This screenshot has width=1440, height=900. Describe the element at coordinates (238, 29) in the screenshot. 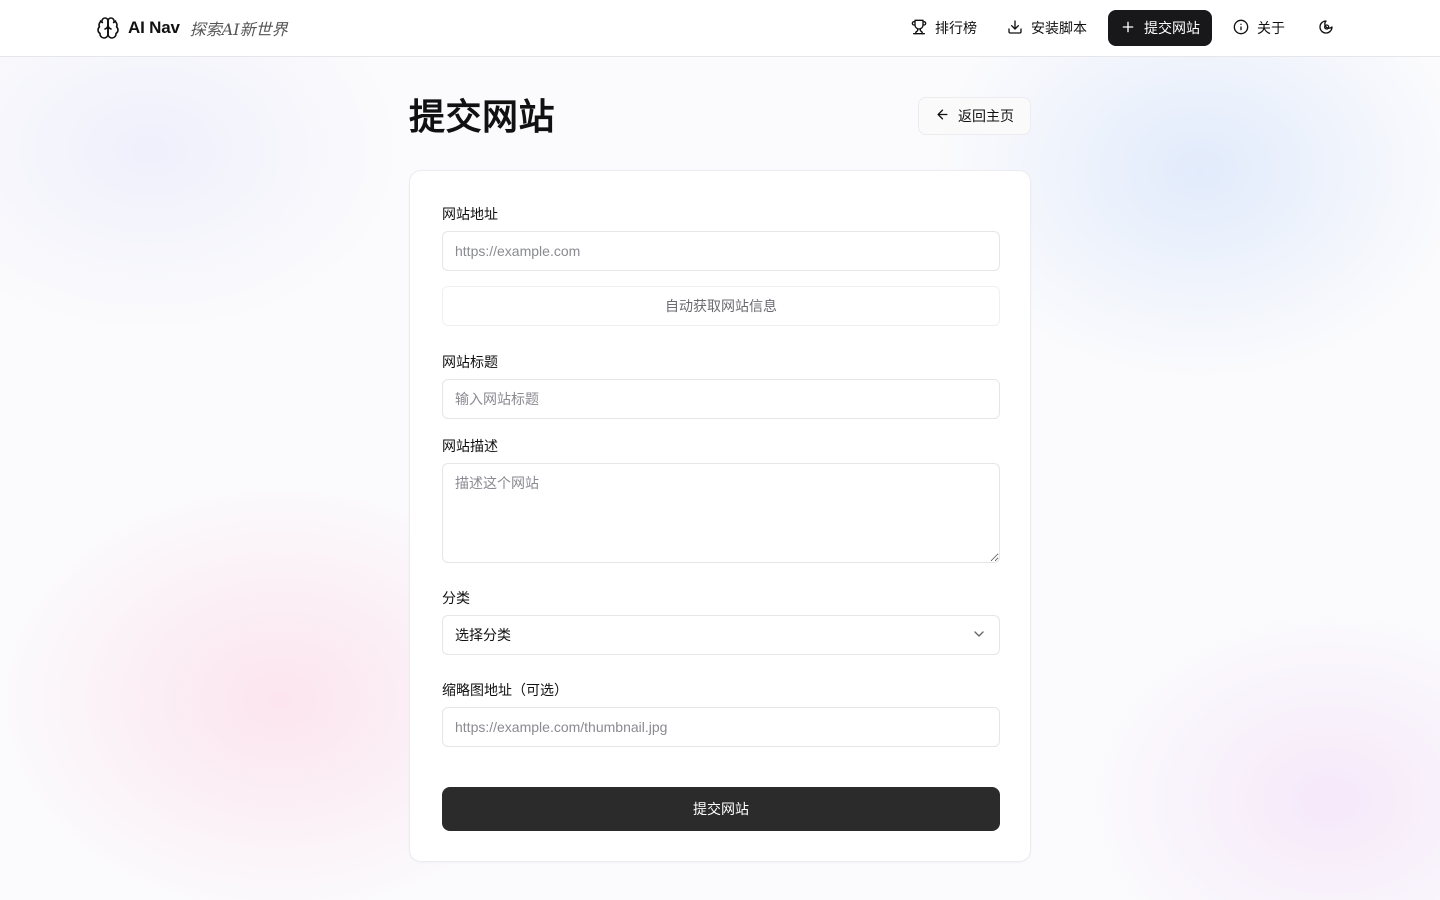

I see `brand-tagline: 探索AI新世界` at that location.